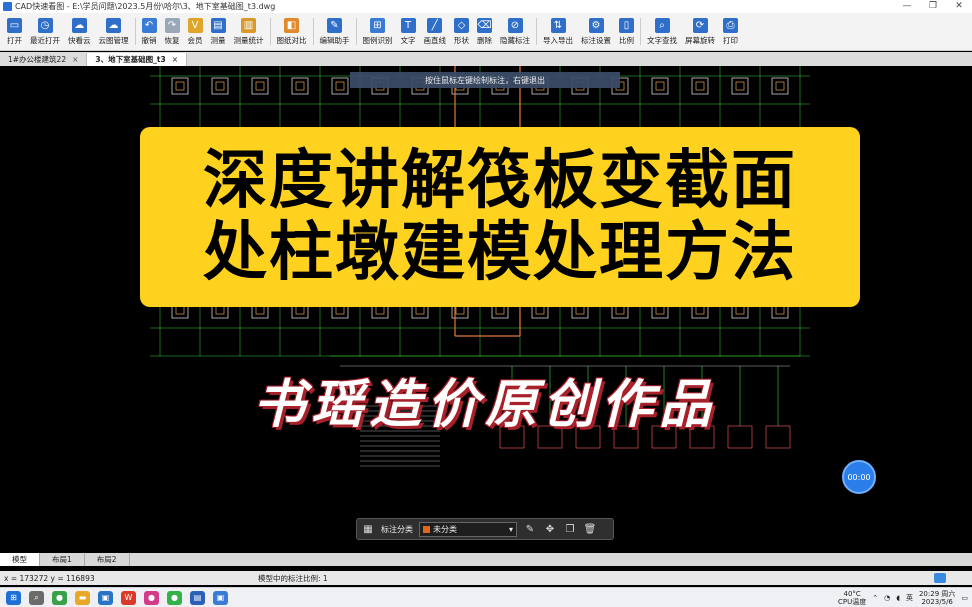 The height and width of the screenshot is (607, 972). What do you see at coordinates (107, 559) in the screenshot?
I see `layout-tab-2: 布局2` at bounding box center [107, 559].